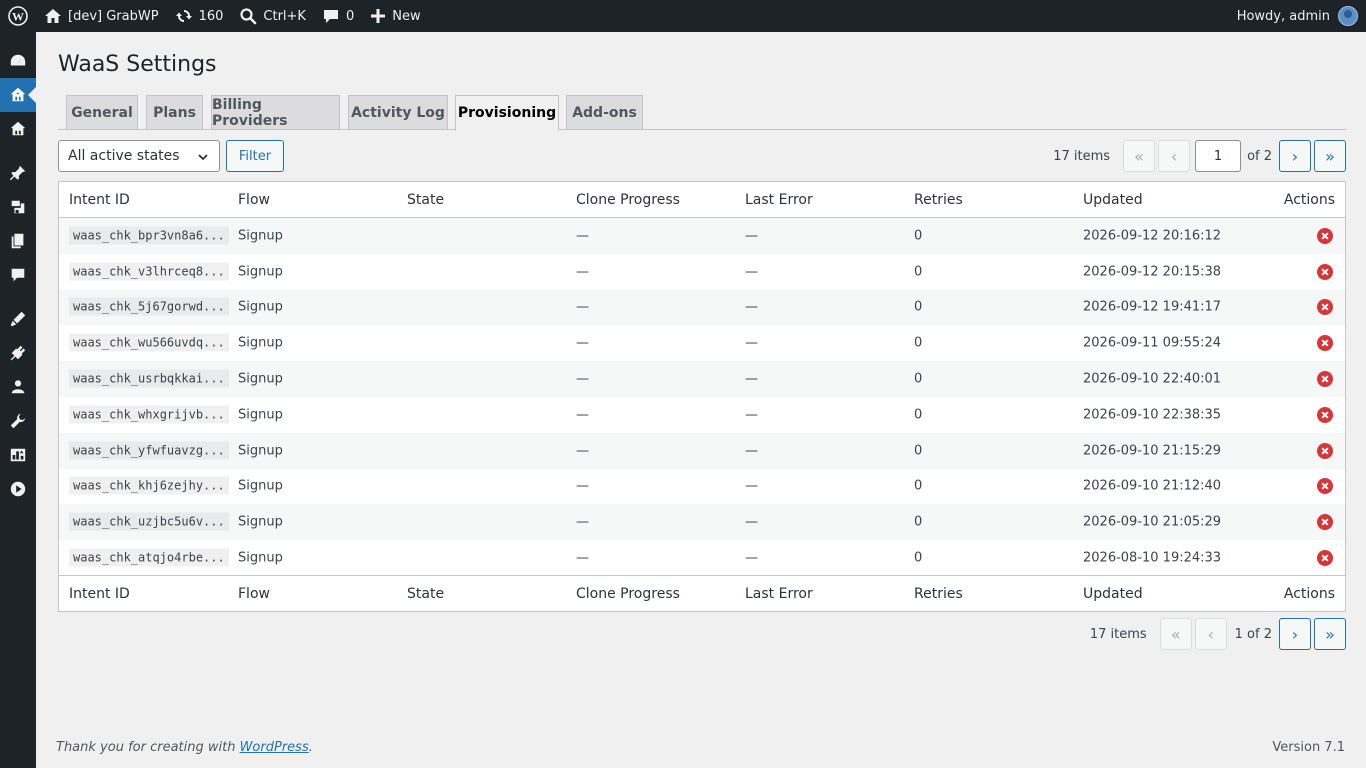 The height and width of the screenshot is (768, 1366). I want to click on wordpress-logo-icon: W, so click(18, 16).